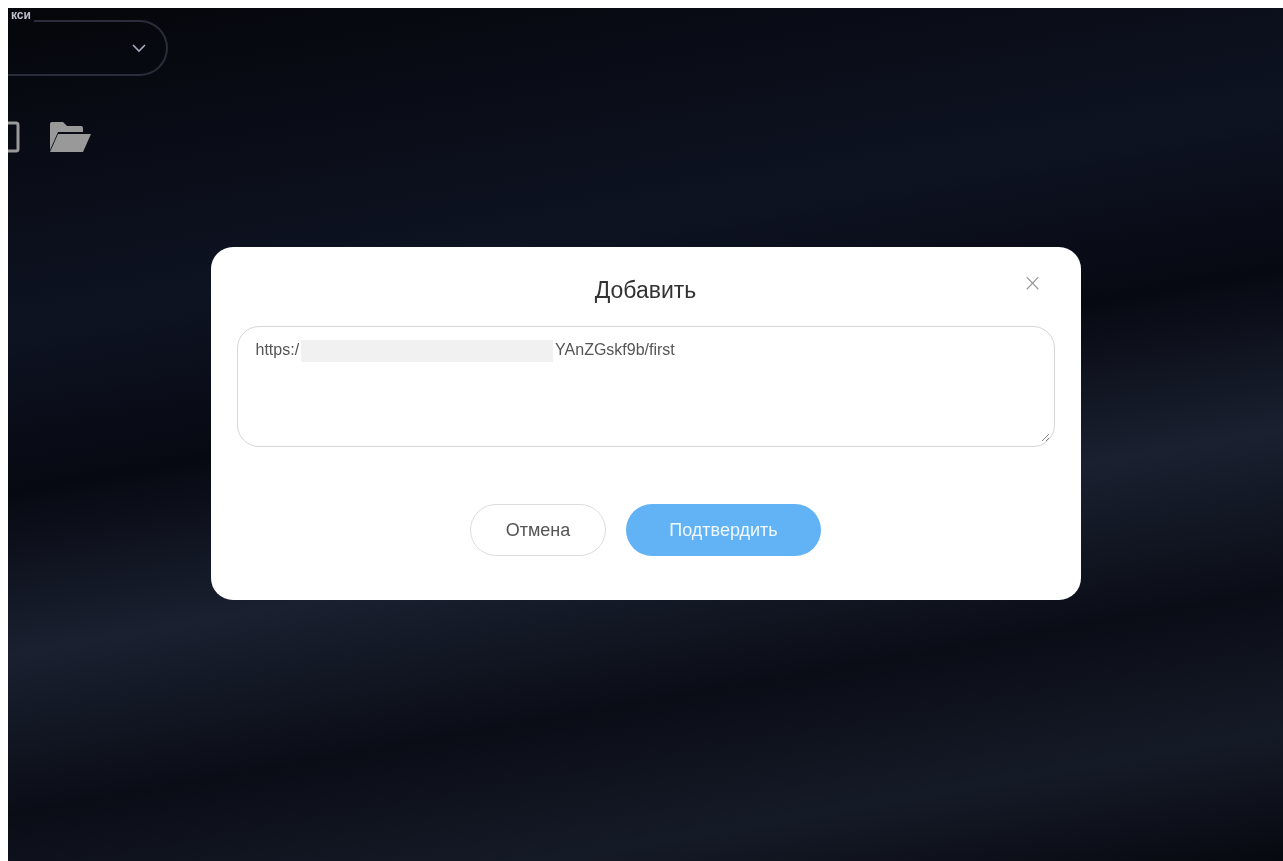  Describe the element at coordinates (70, 137) in the screenshot. I see `folder-icon` at that location.